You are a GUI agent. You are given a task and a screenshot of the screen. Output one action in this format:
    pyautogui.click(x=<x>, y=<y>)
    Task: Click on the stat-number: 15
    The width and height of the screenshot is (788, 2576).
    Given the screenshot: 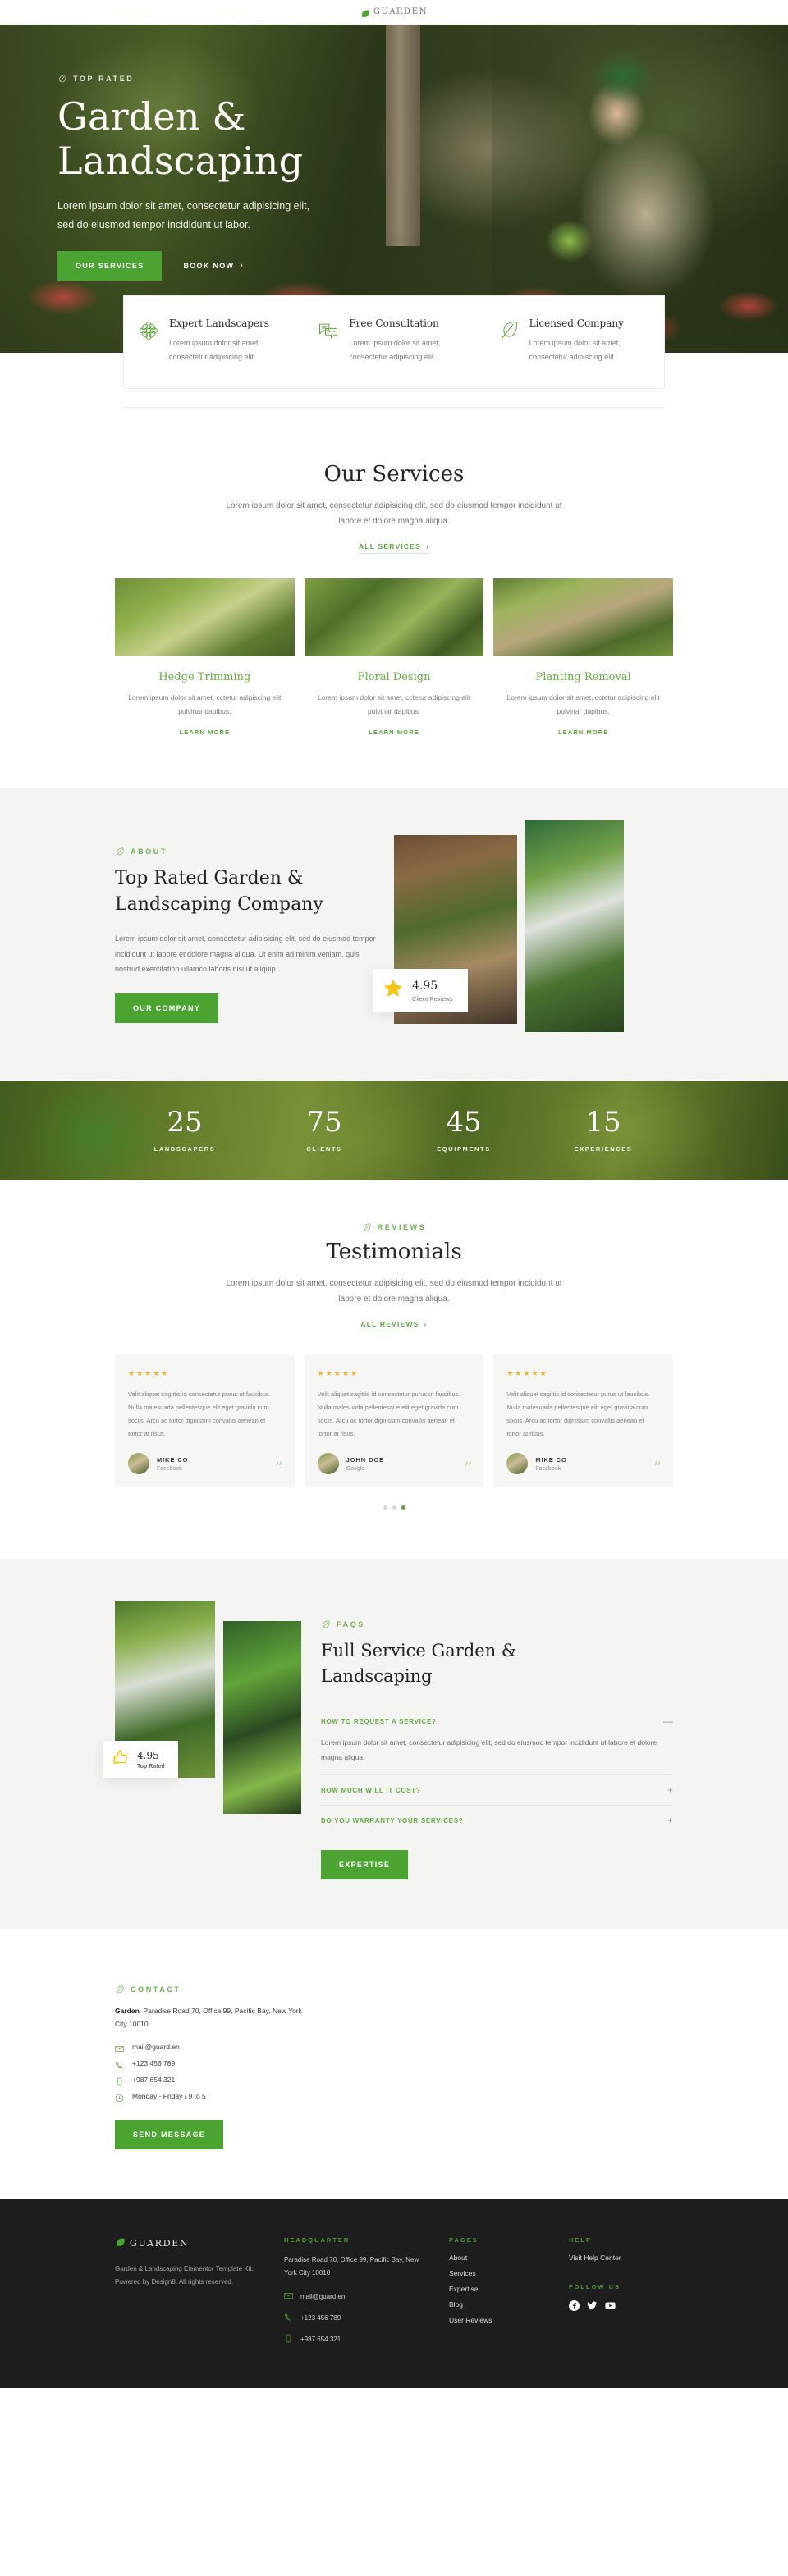 What is the action you would take?
    pyautogui.click(x=603, y=1123)
    